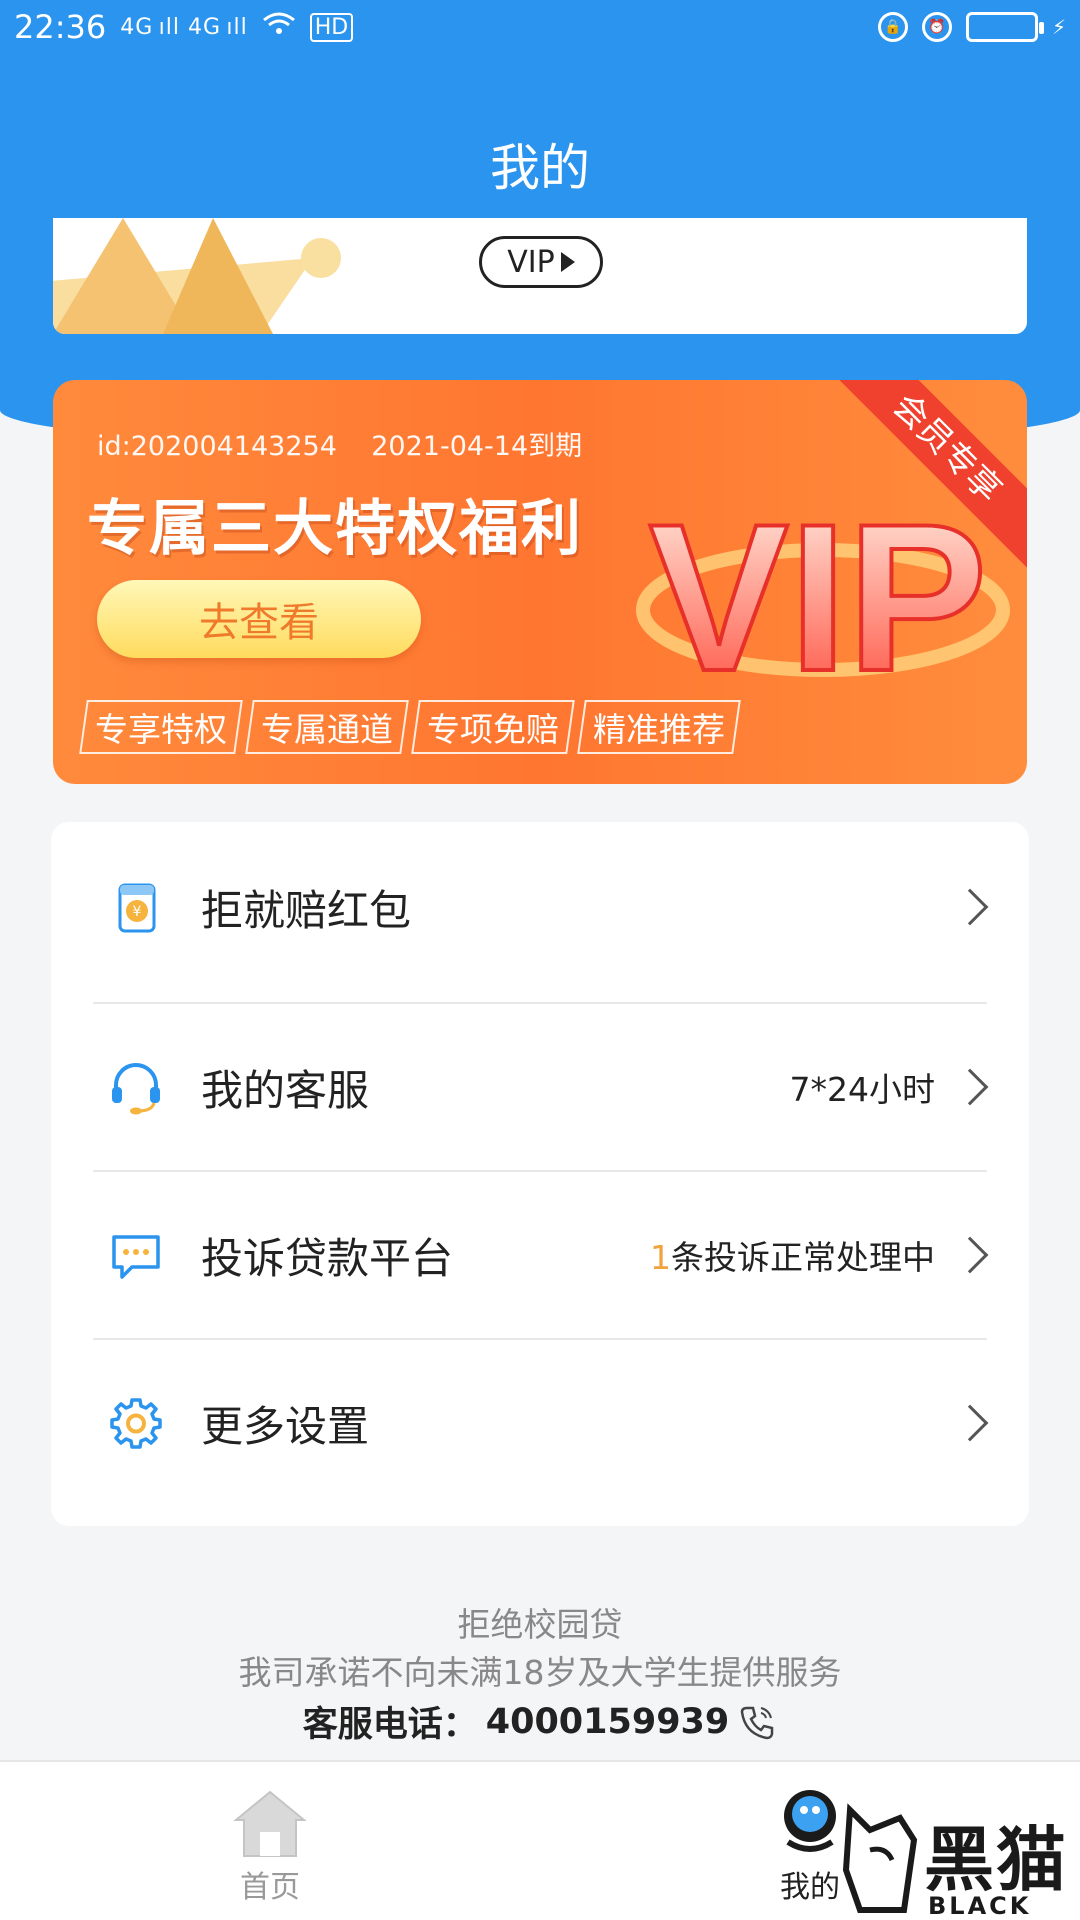 Image resolution: width=1080 pixels, height=1920 pixels. What do you see at coordinates (660, 1257) in the screenshot?
I see `complaint-count: 1` at bounding box center [660, 1257].